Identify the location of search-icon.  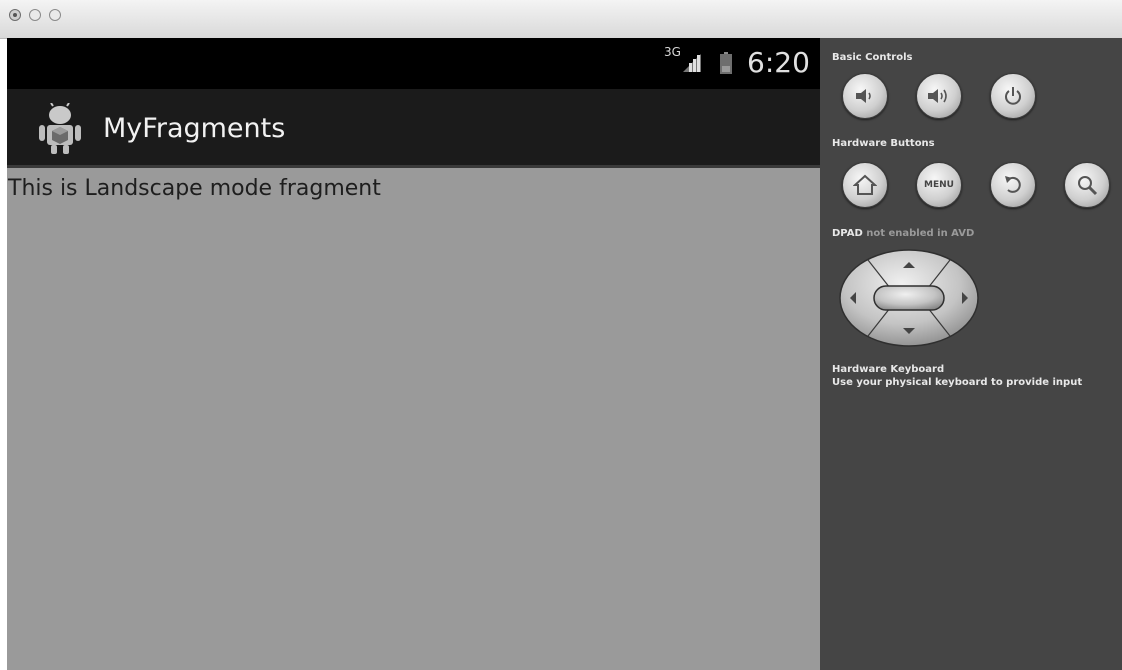
(1088, 186).